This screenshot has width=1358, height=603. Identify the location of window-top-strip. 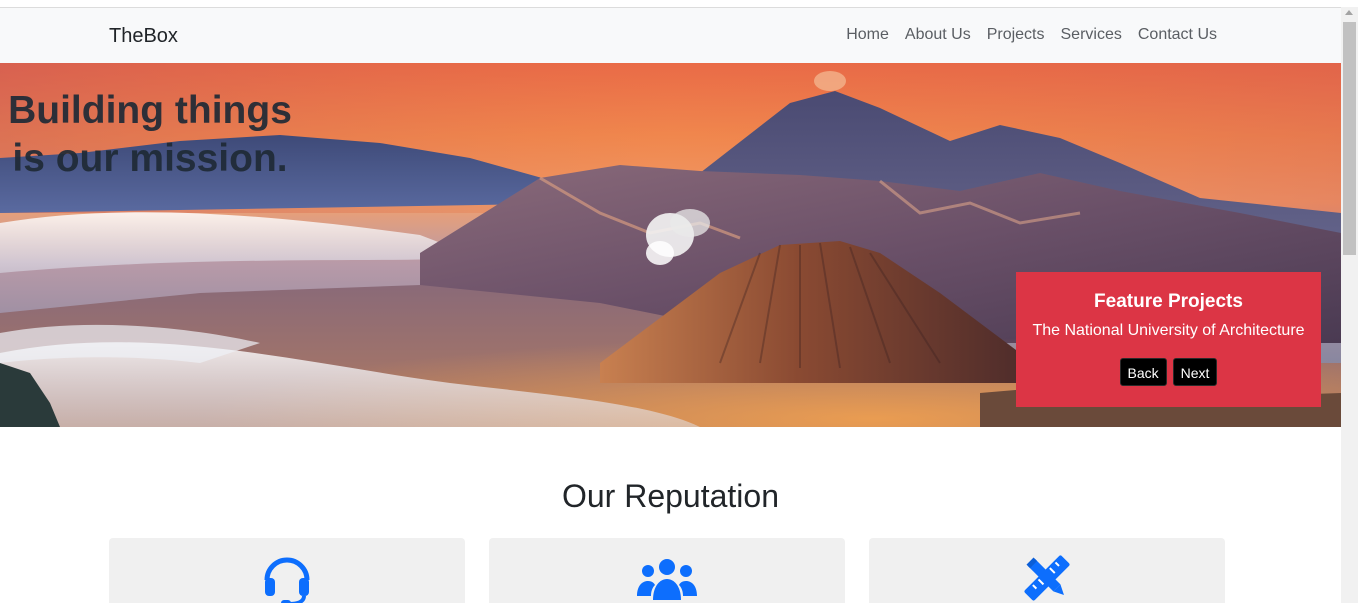
(670, 4).